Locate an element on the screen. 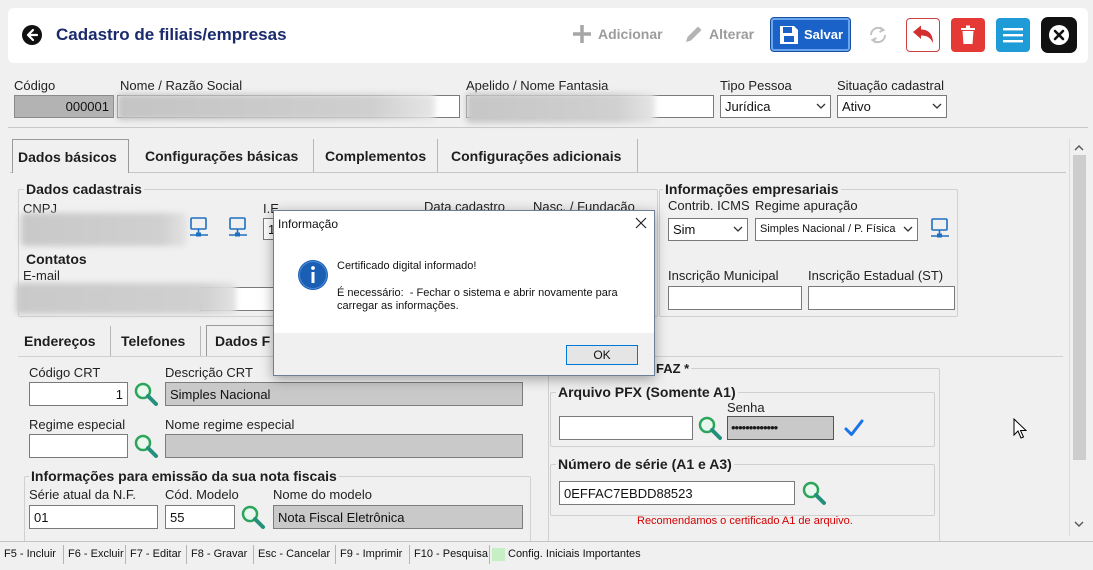 The image size is (1093, 570). add-button: Adicionar is located at coordinates (616, 35).